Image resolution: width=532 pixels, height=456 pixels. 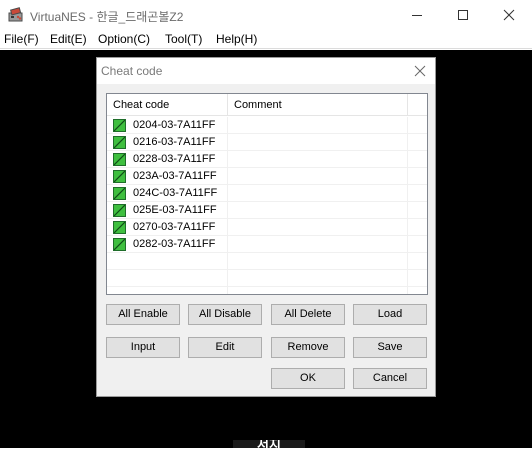 What do you see at coordinates (174, 142) in the screenshot?
I see `cheat-code-text: 0216-03-7A11FF` at bounding box center [174, 142].